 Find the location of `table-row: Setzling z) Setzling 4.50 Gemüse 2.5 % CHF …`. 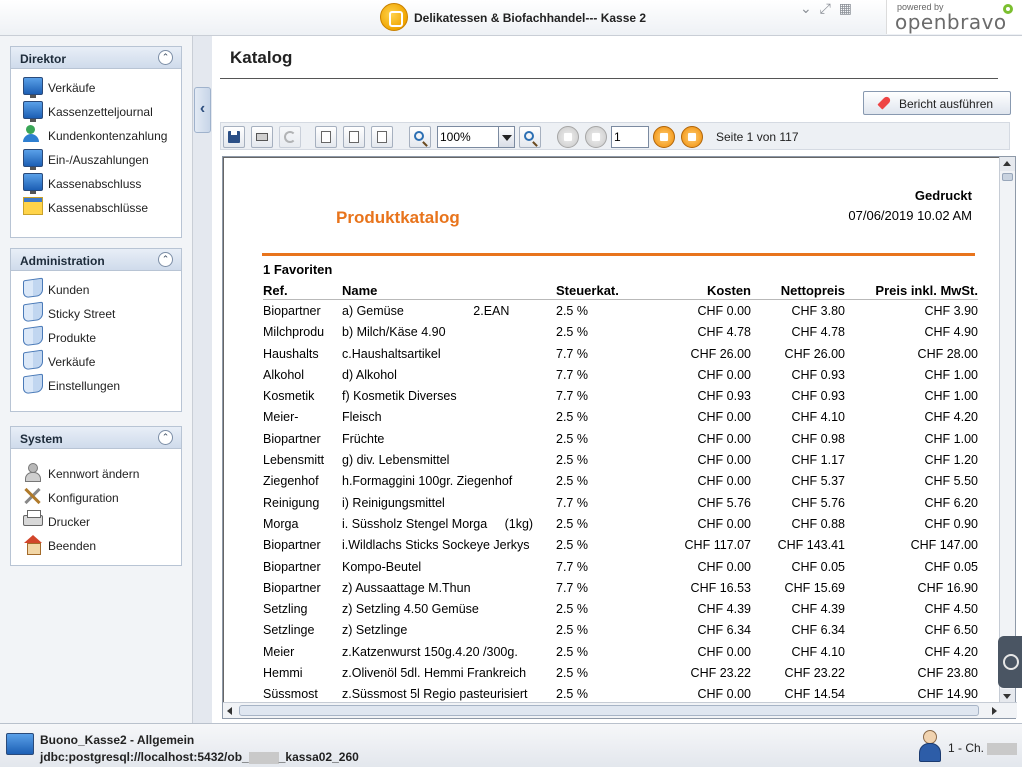

table-row: Setzling z) Setzling 4.50 Gemüse 2.5 % CHF … is located at coordinates (620, 611).